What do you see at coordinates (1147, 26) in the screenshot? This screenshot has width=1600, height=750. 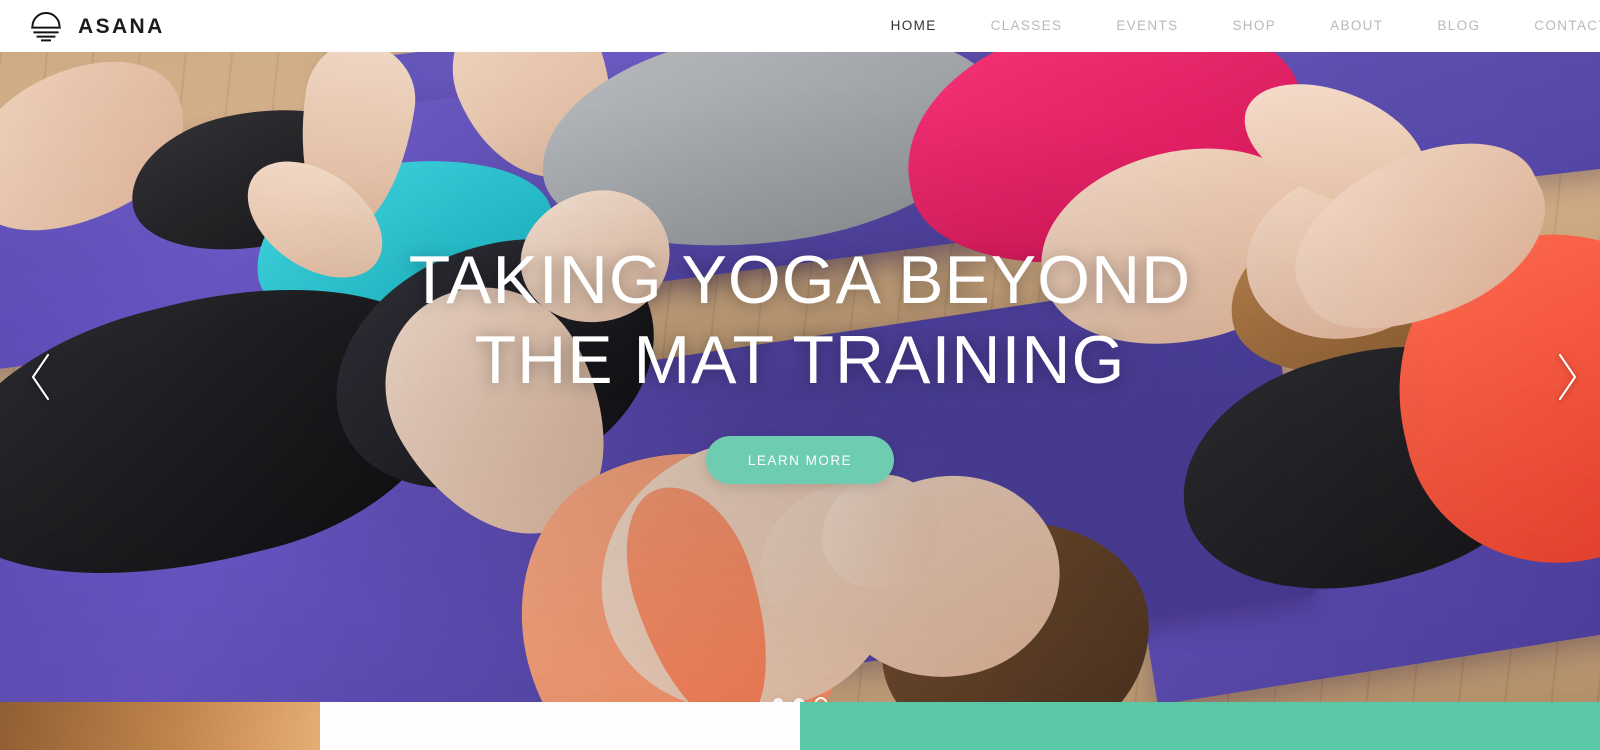 I see `nav-item-events: EVENTS` at bounding box center [1147, 26].